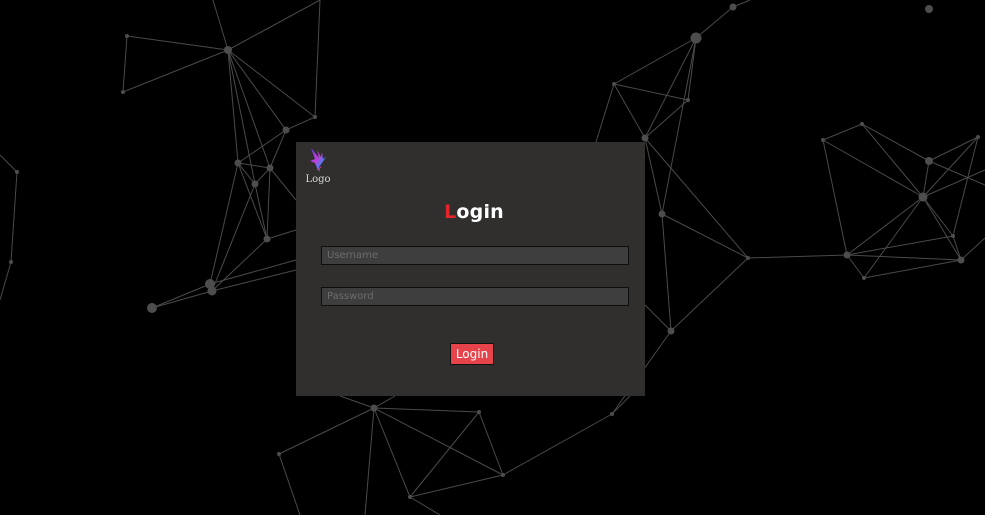  I want to click on logo-text: Logo, so click(318, 179).